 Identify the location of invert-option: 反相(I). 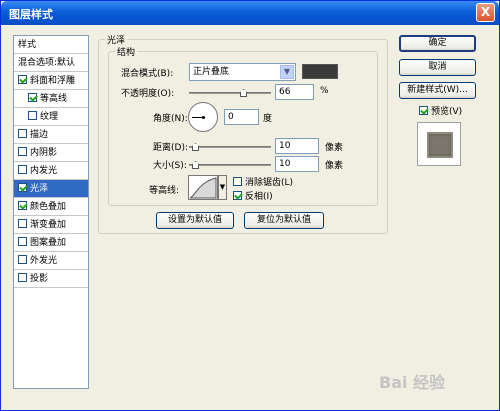
(253, 195).